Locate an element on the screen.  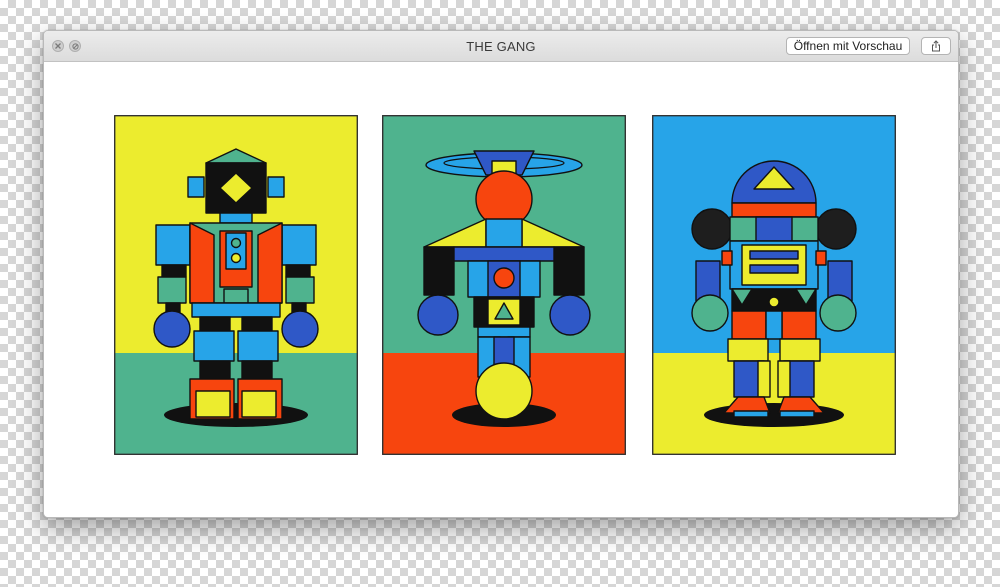
open-with-preview-button: Öffnen mit Vorschau is located at coordinates (848, 46).